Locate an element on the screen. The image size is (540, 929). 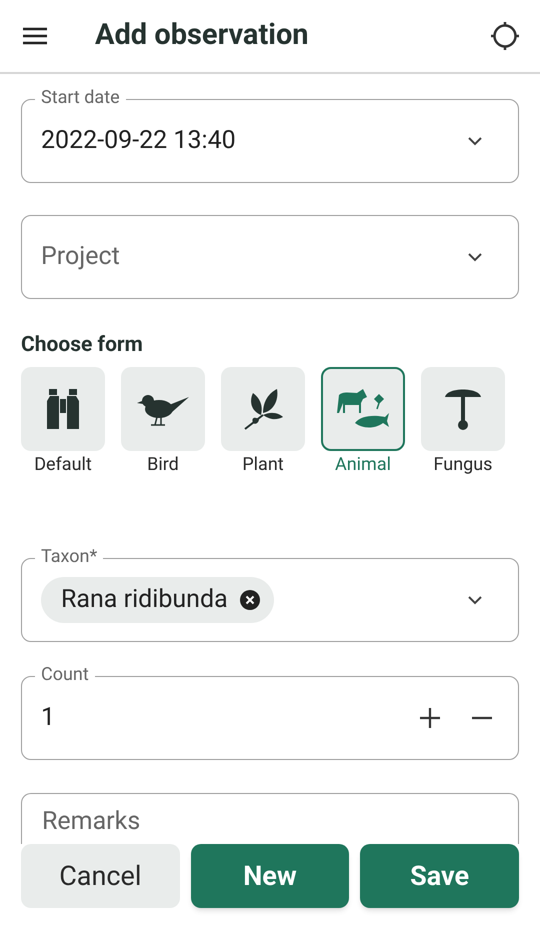
primary-button: Save is located at coordinates (439, 876).